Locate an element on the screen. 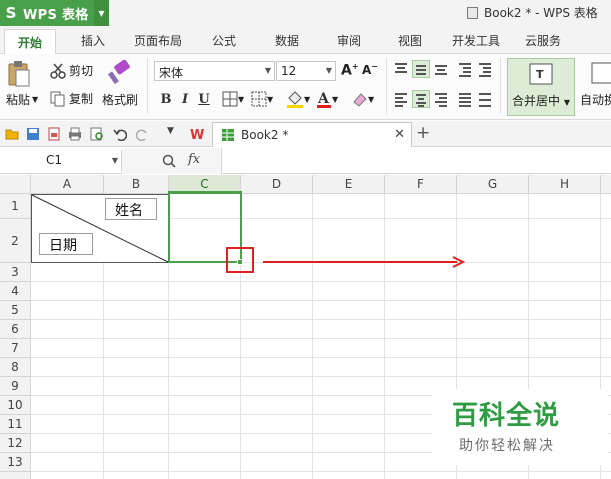  row-header-12: 12 is located at coordinates (15, 443).